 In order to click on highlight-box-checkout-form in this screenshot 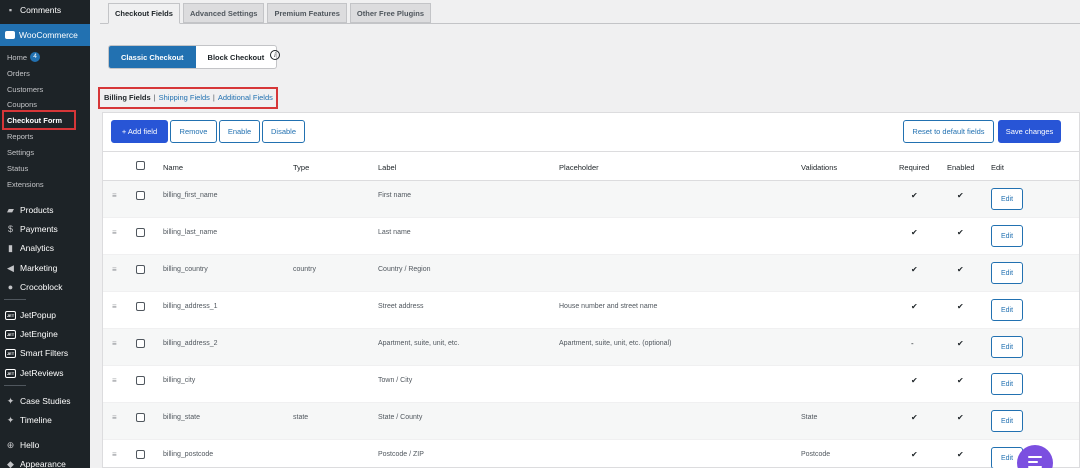, I will do `click(39, 120)`.